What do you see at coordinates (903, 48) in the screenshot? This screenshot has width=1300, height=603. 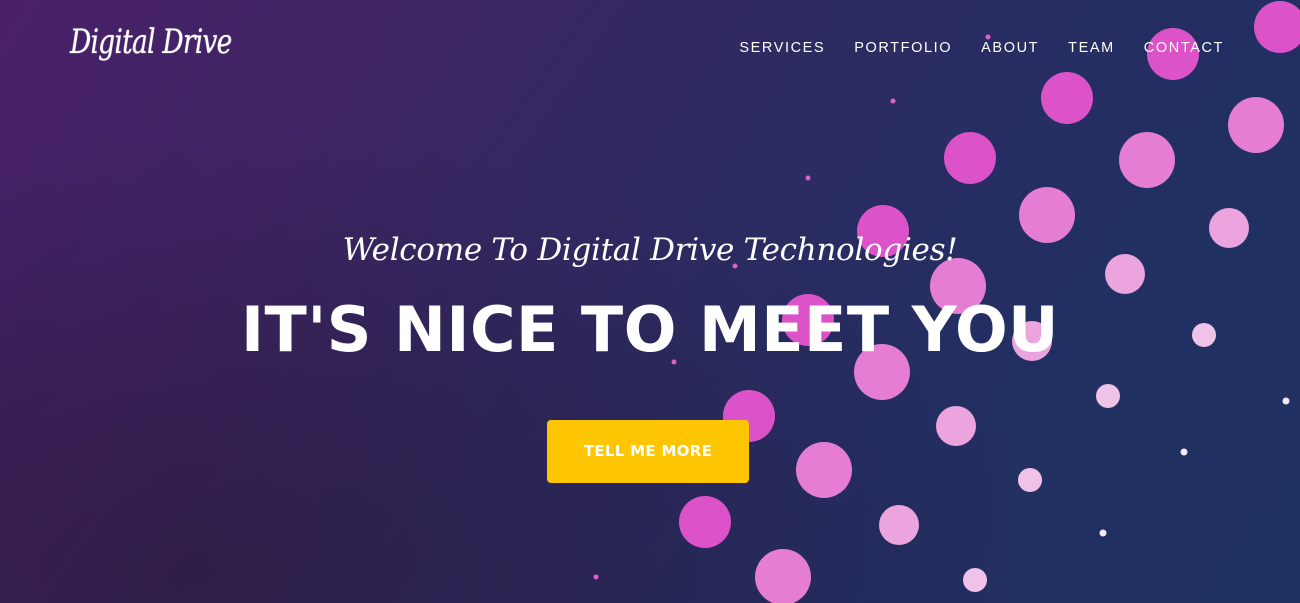 I see `nav-item-portfolio: PORTFOLIO` at bounding box center [903, 48].